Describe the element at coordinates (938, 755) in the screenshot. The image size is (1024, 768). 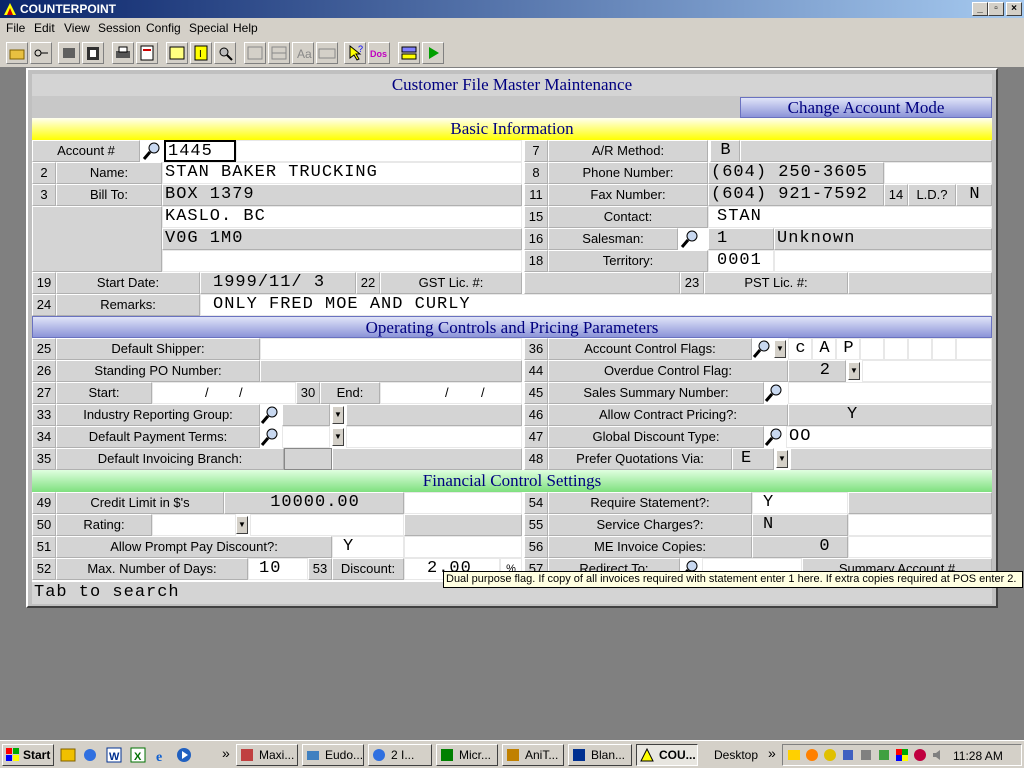
I see `volume-icon` at that location.